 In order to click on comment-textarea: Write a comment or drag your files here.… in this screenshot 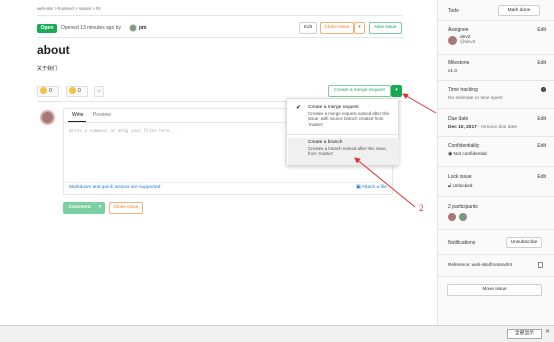, I will do `click(123, 131)`.